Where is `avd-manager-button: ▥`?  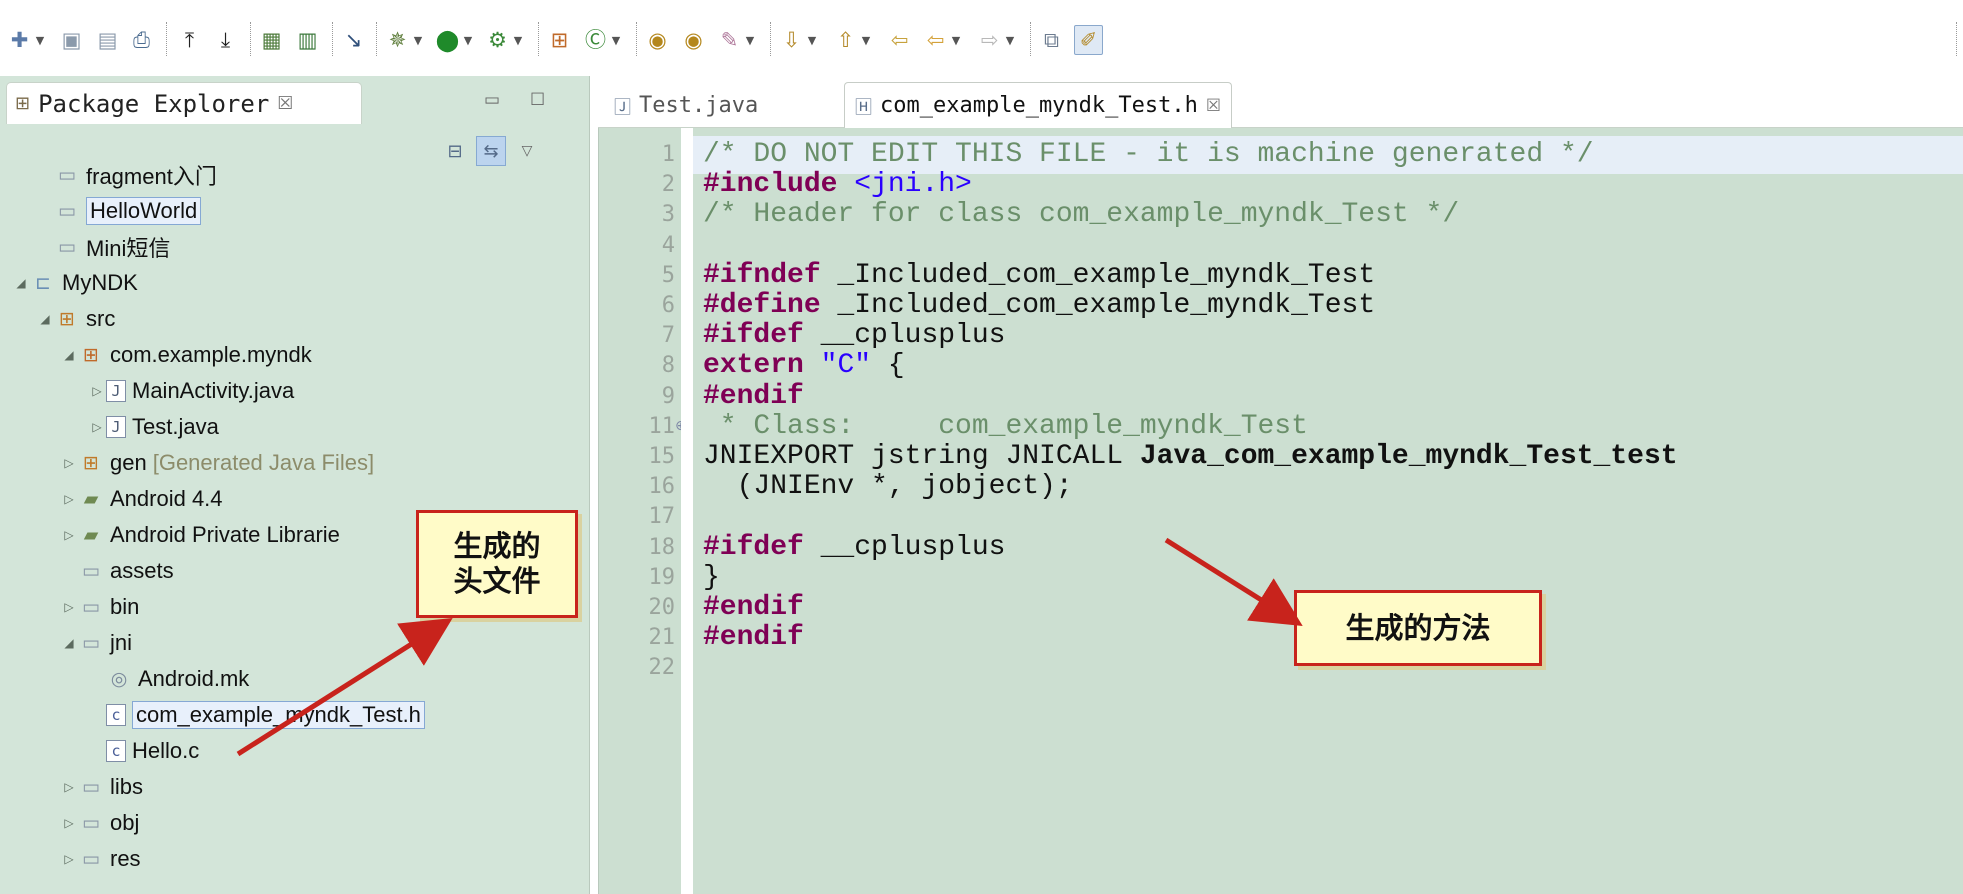
avd-manager-button: ▥ is located at coordinates (307, 40).